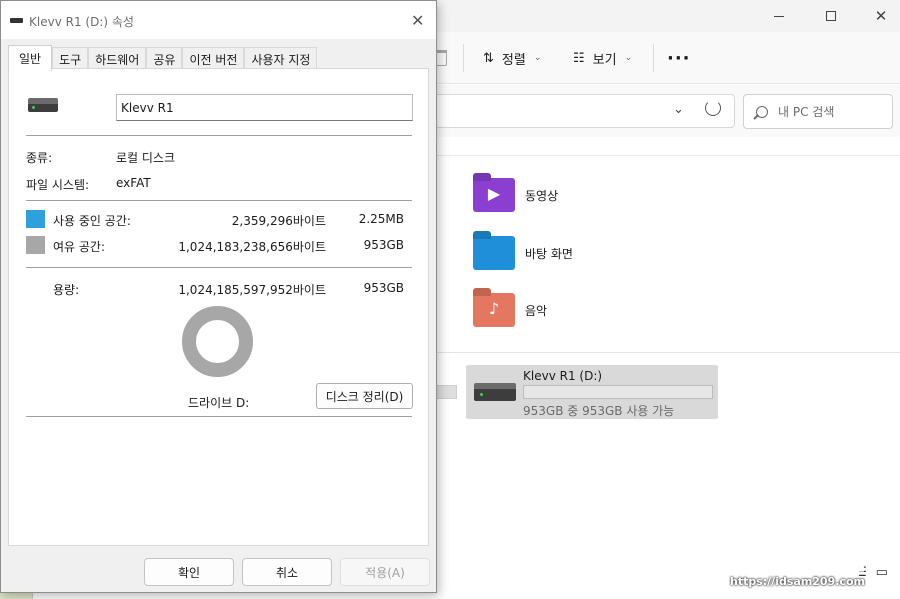  What do you see at coordinates (383, 245) in the screenshot?
I see `free-space-size: 953GB` at bounding box center [383, 245].